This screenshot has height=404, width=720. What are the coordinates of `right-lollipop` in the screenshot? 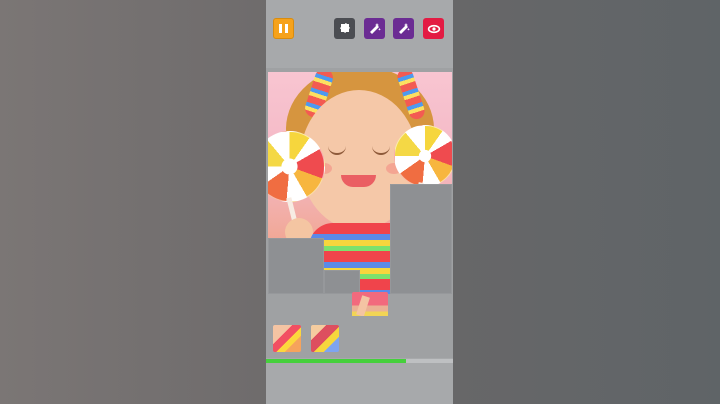 It's located at (423, 156).